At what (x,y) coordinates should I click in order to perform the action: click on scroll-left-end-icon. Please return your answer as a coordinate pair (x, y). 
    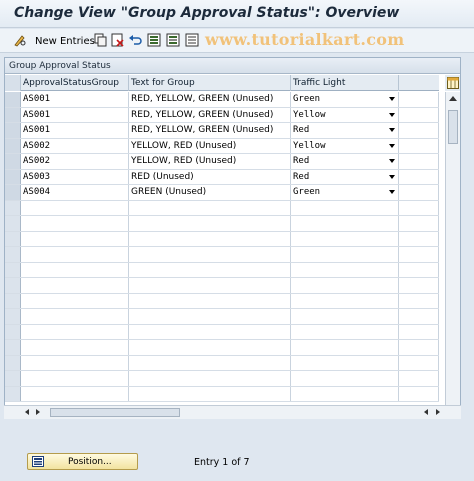
    Looking at the image, I should click on (426, 412).